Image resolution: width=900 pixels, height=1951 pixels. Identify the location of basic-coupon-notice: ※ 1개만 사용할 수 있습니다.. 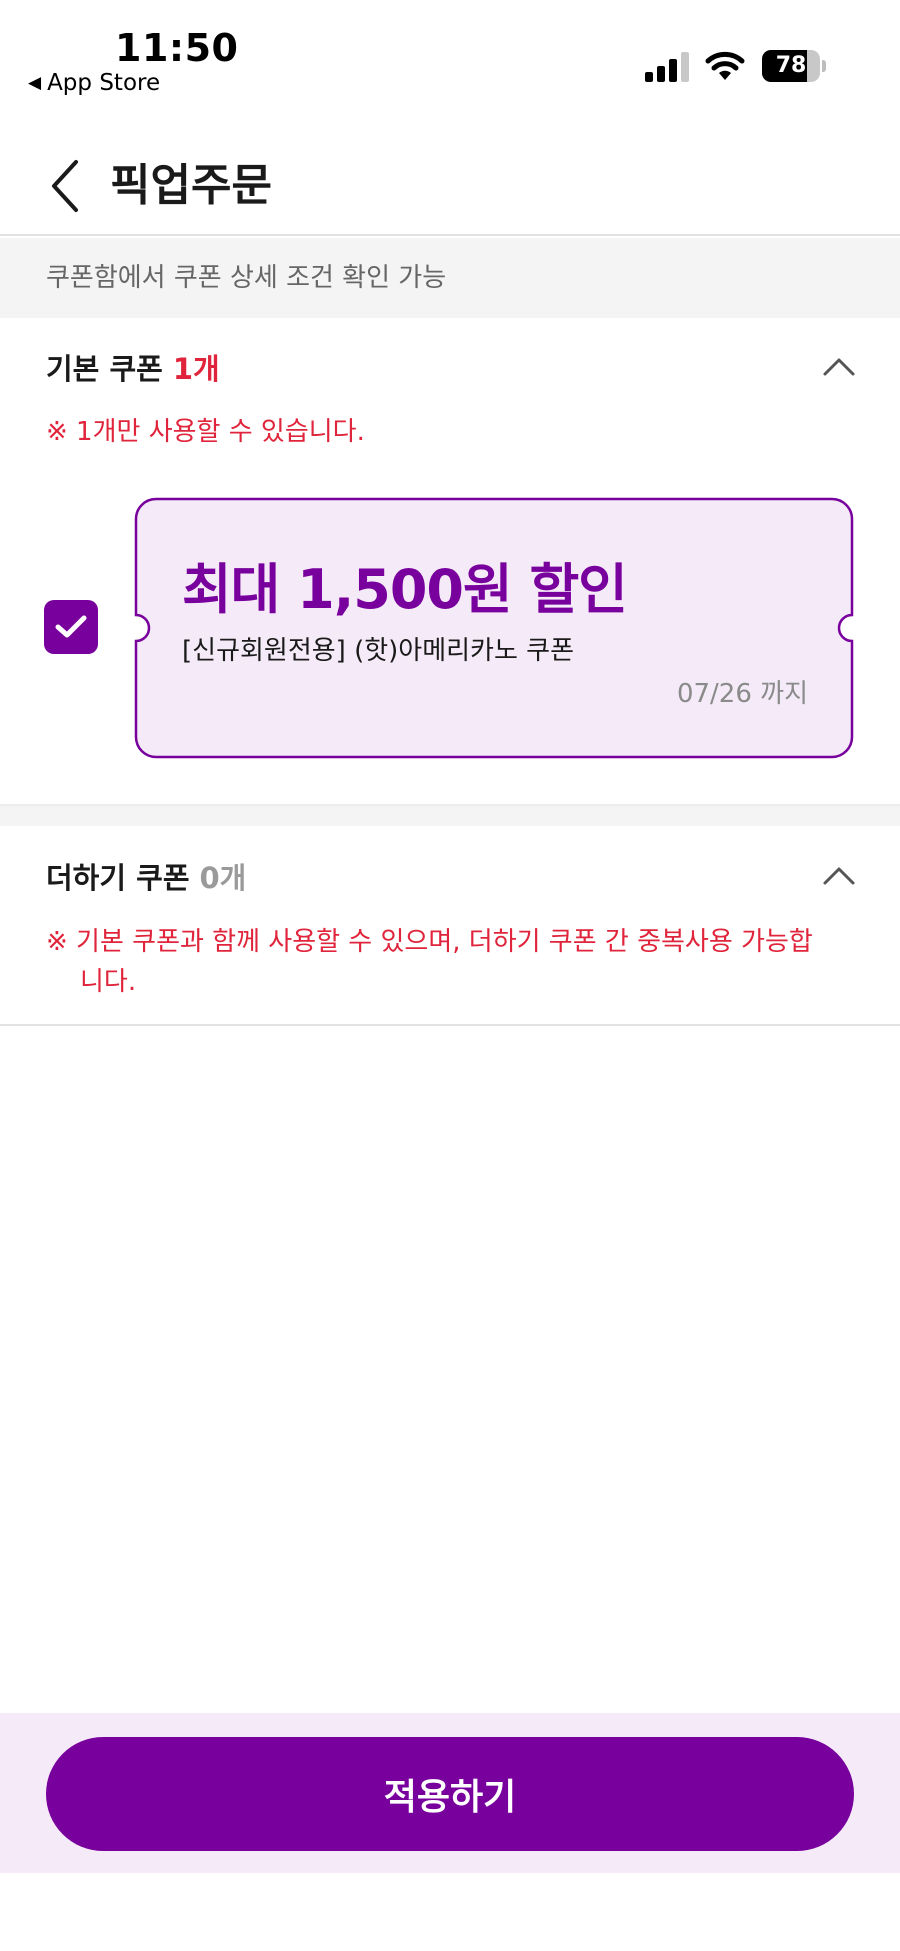
(205, 432).